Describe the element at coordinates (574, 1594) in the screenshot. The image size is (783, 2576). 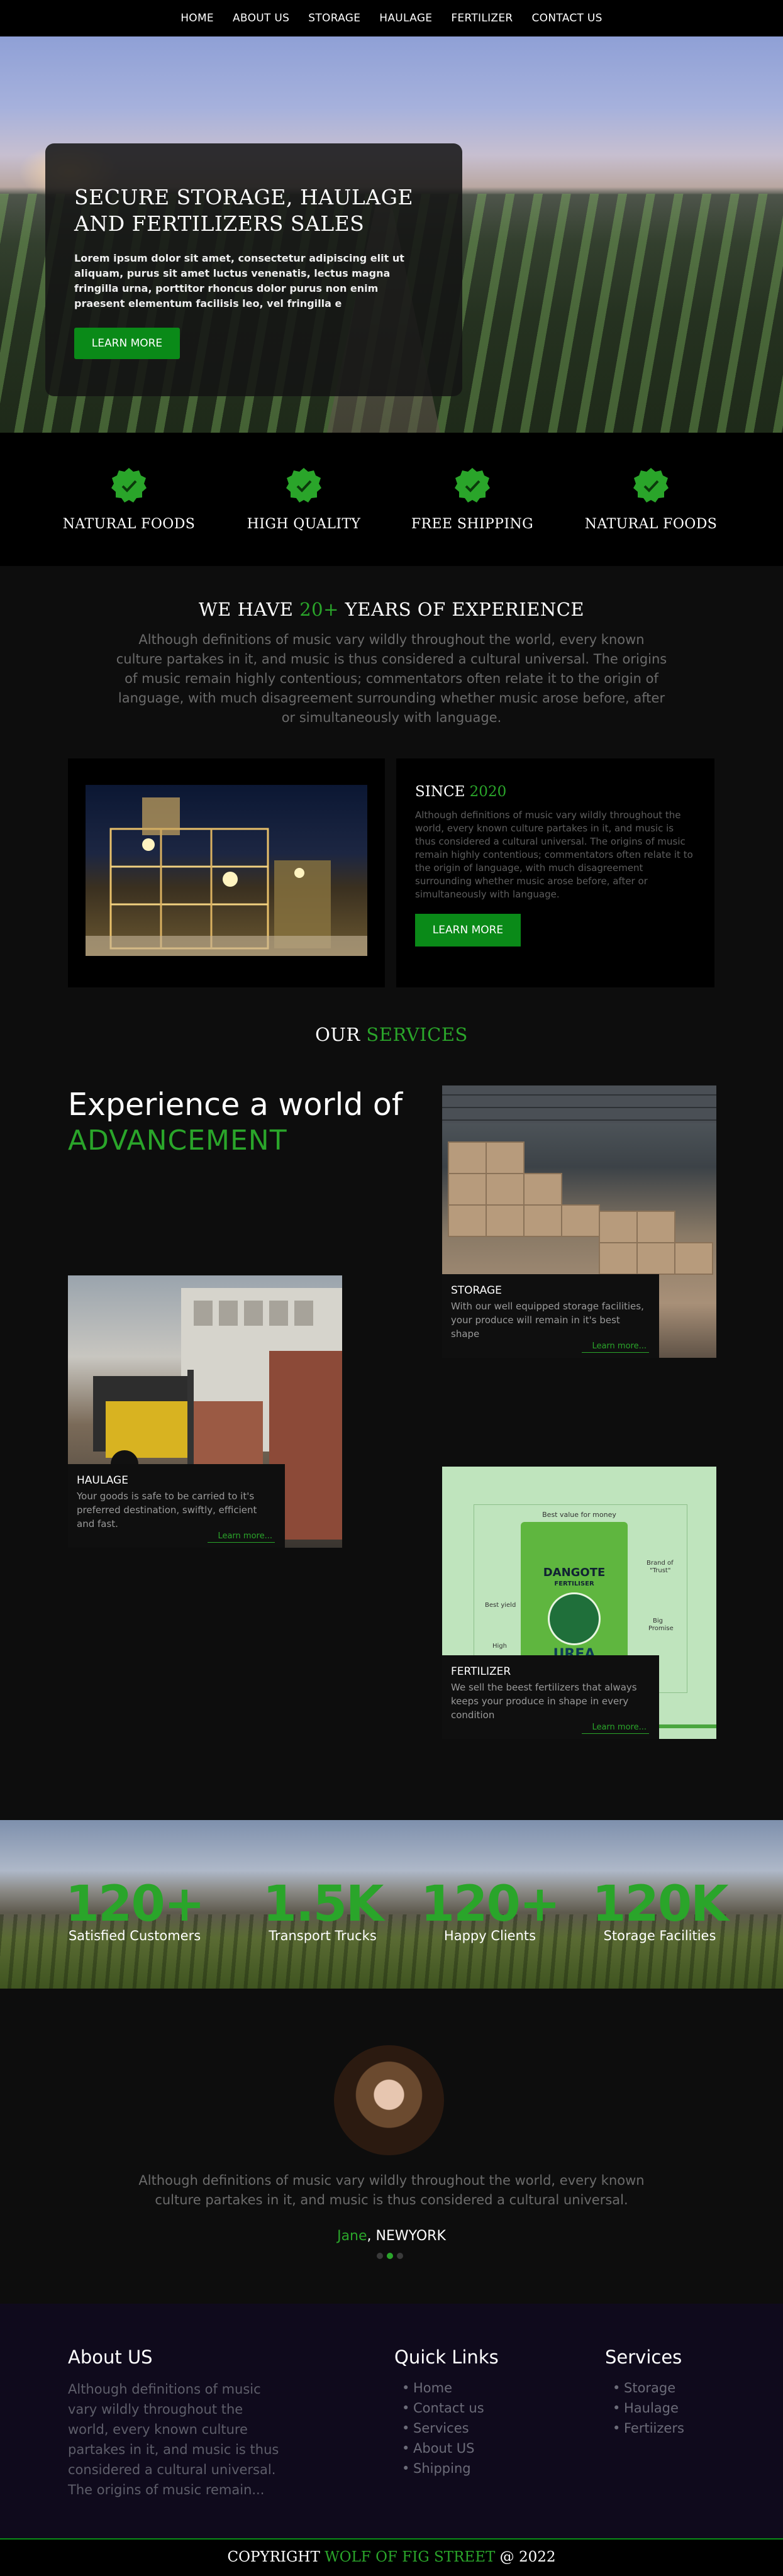
I see `fertilizer-bag: DANGOTE FERTILISER UREA` at that location.